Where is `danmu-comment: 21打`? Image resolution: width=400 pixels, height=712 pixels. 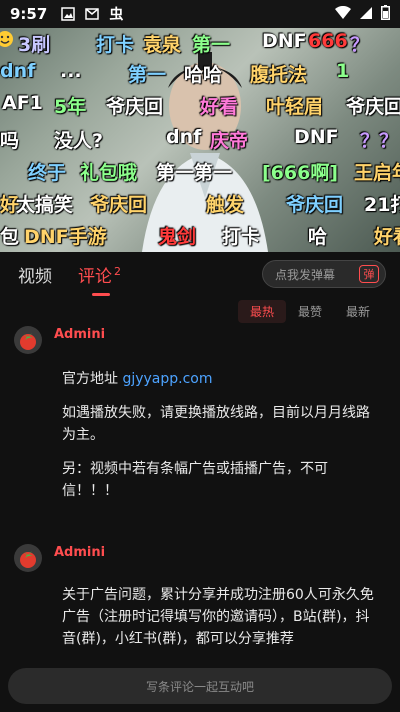 danmu-comment: 21打 is located at coordinates (382, 205).